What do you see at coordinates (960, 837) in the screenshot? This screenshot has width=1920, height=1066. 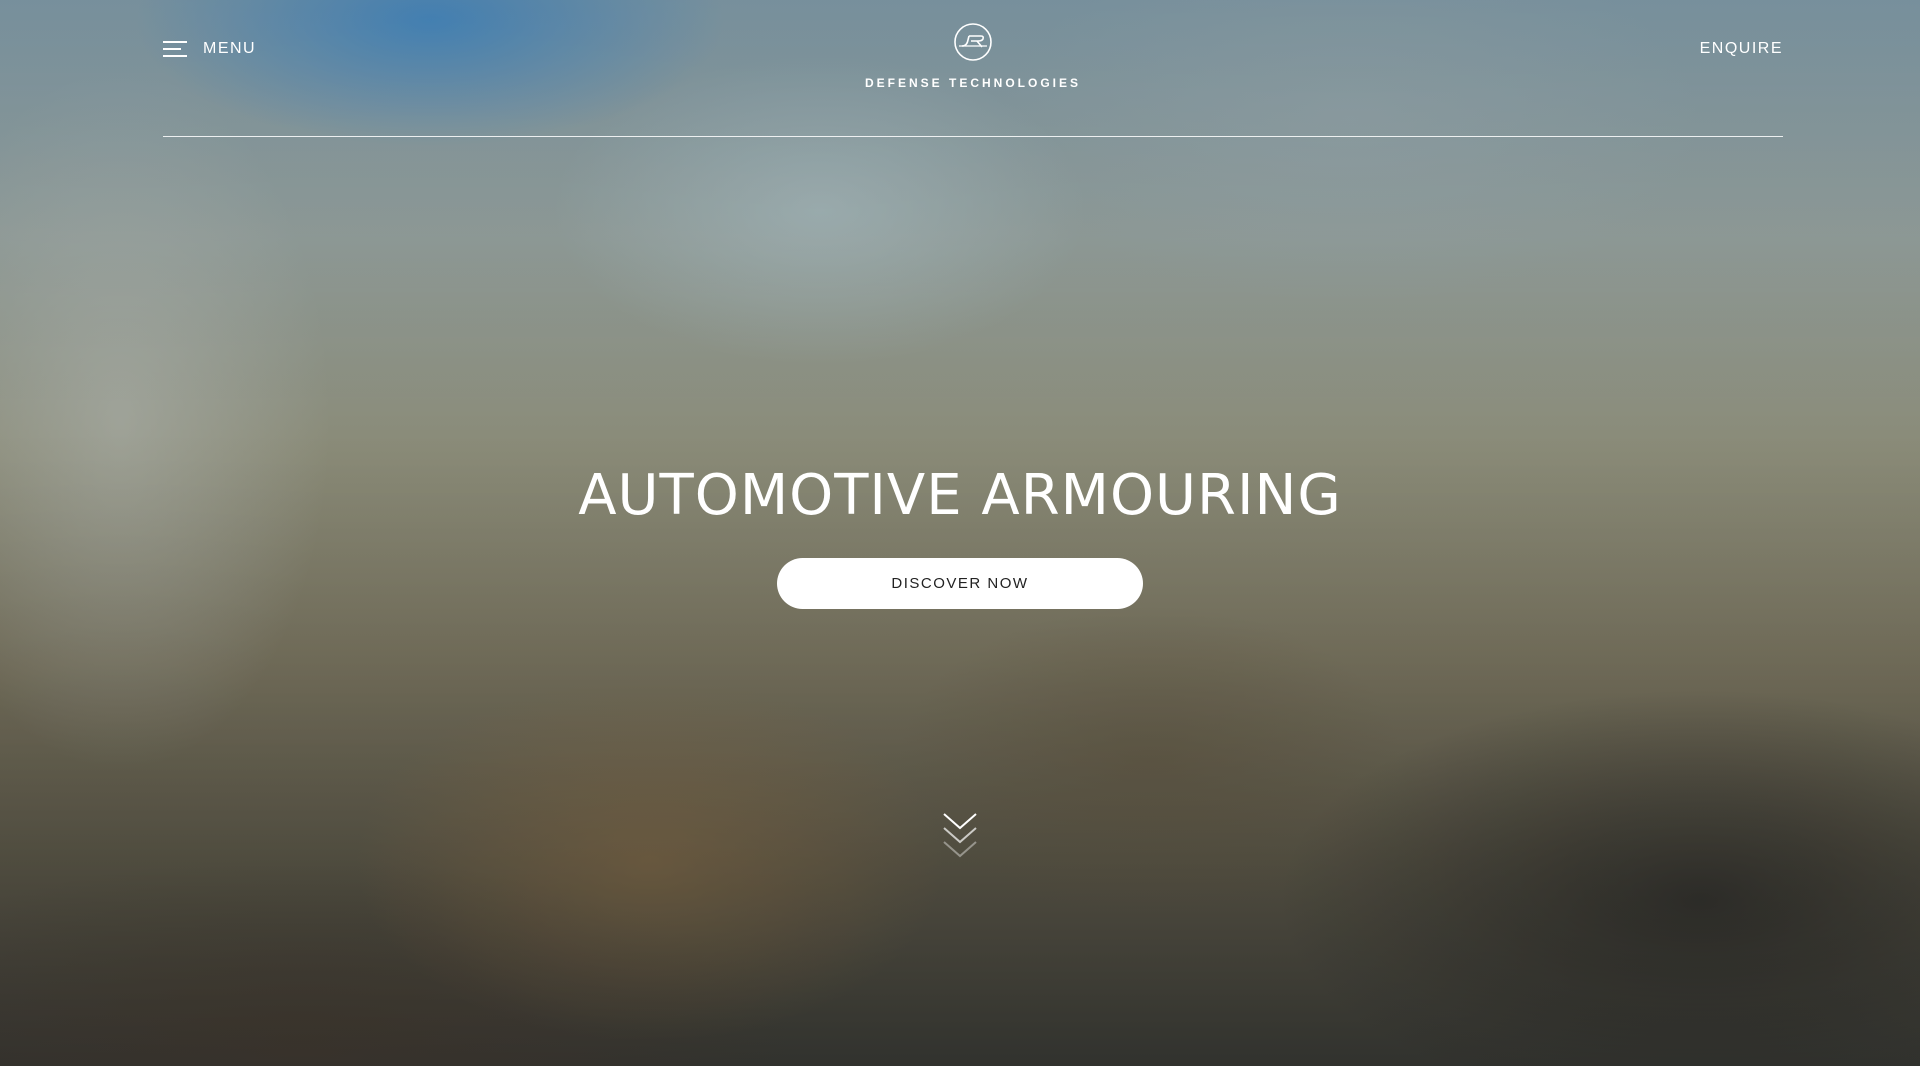 I see `chevrons-down-icon` at bounding box center [960, 837].